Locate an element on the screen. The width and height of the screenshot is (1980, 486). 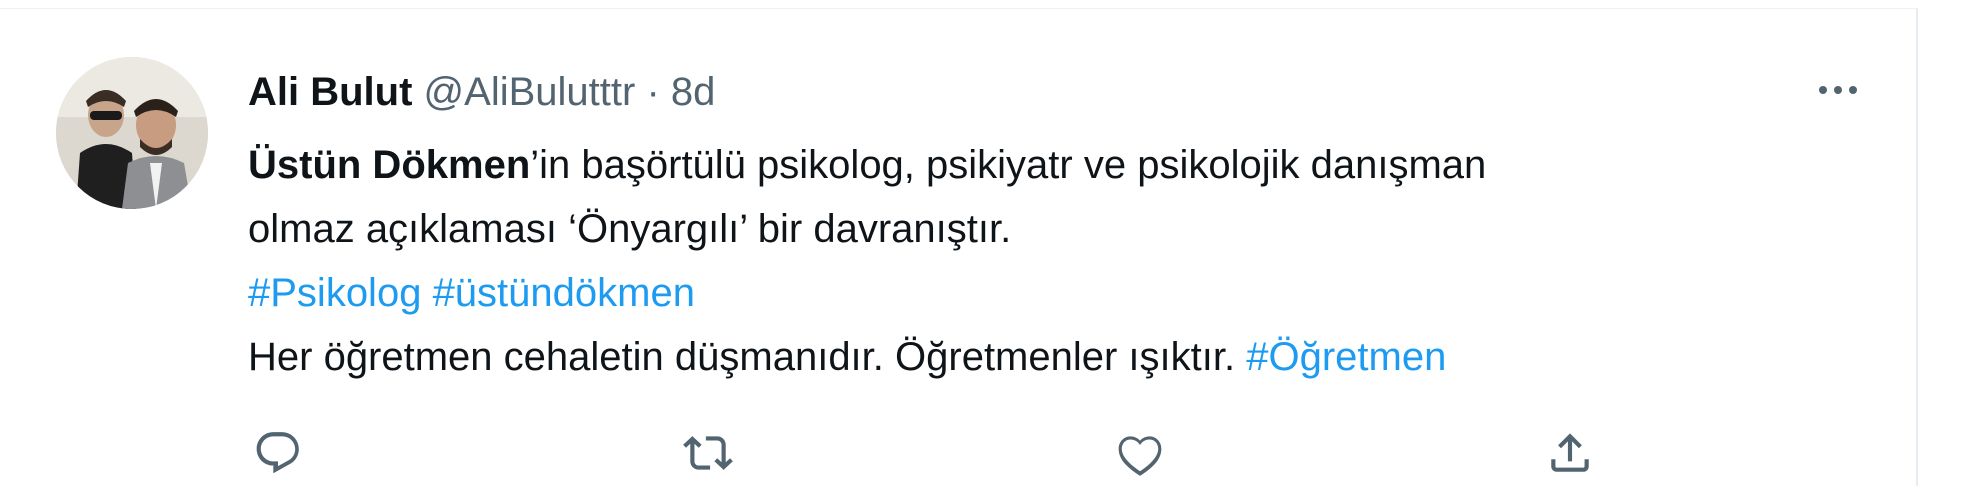
more-options-icon is located at coordinates (1838, 90).